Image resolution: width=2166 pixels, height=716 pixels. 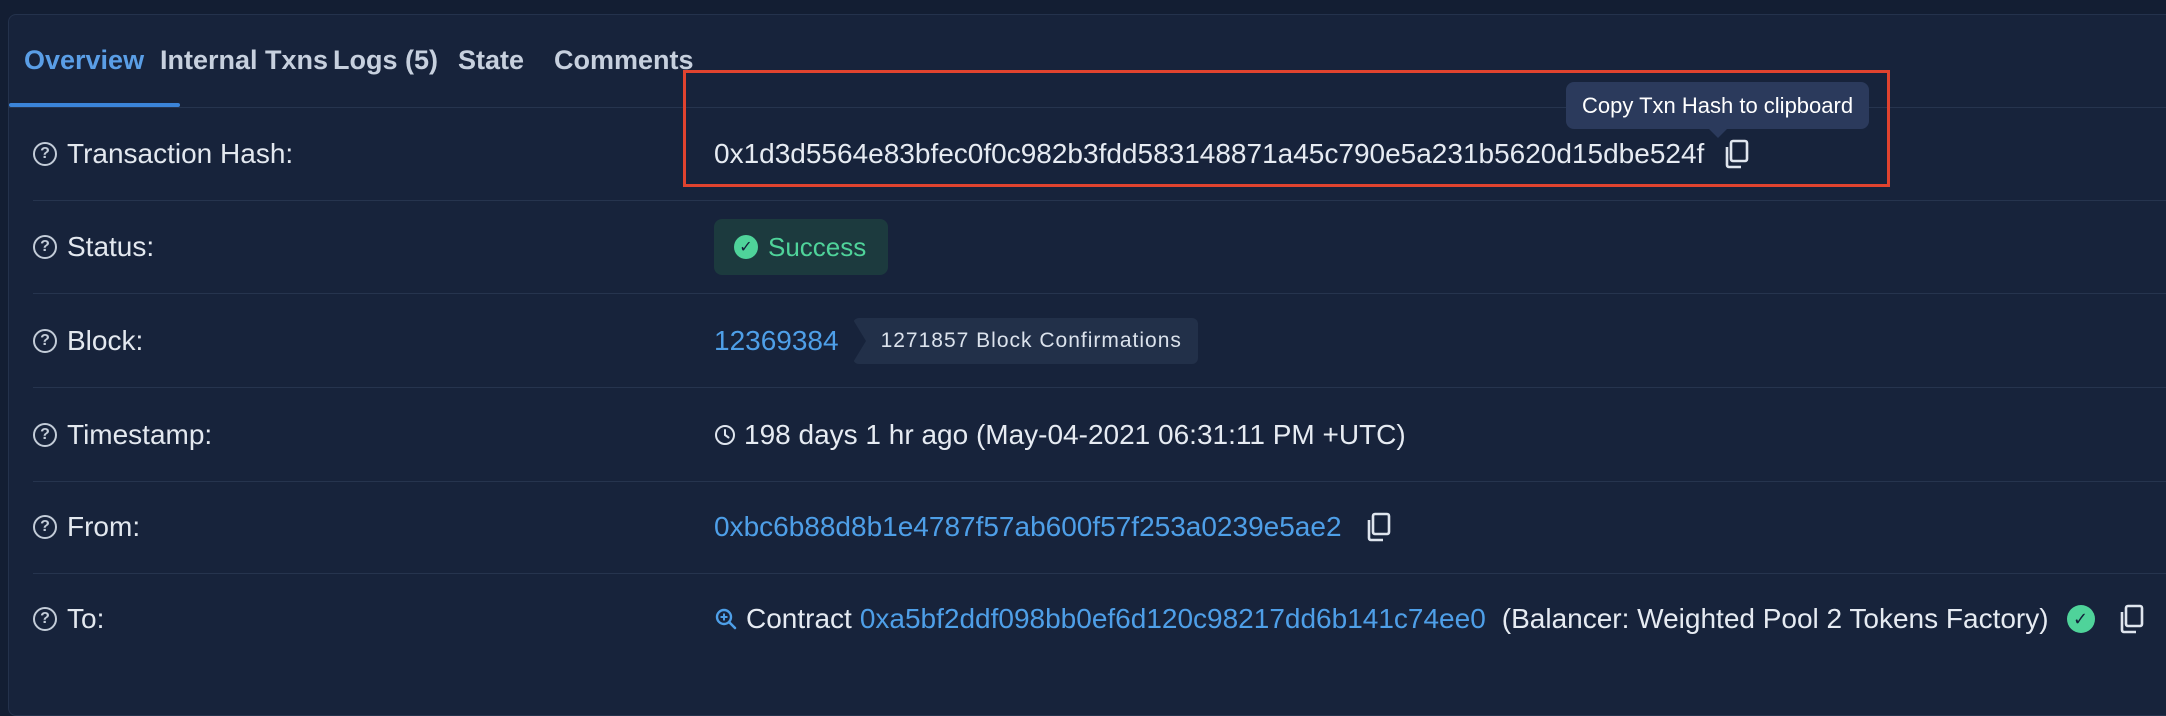 I want to click on status-badge: ✓ Success, so click(x=801, y=247).